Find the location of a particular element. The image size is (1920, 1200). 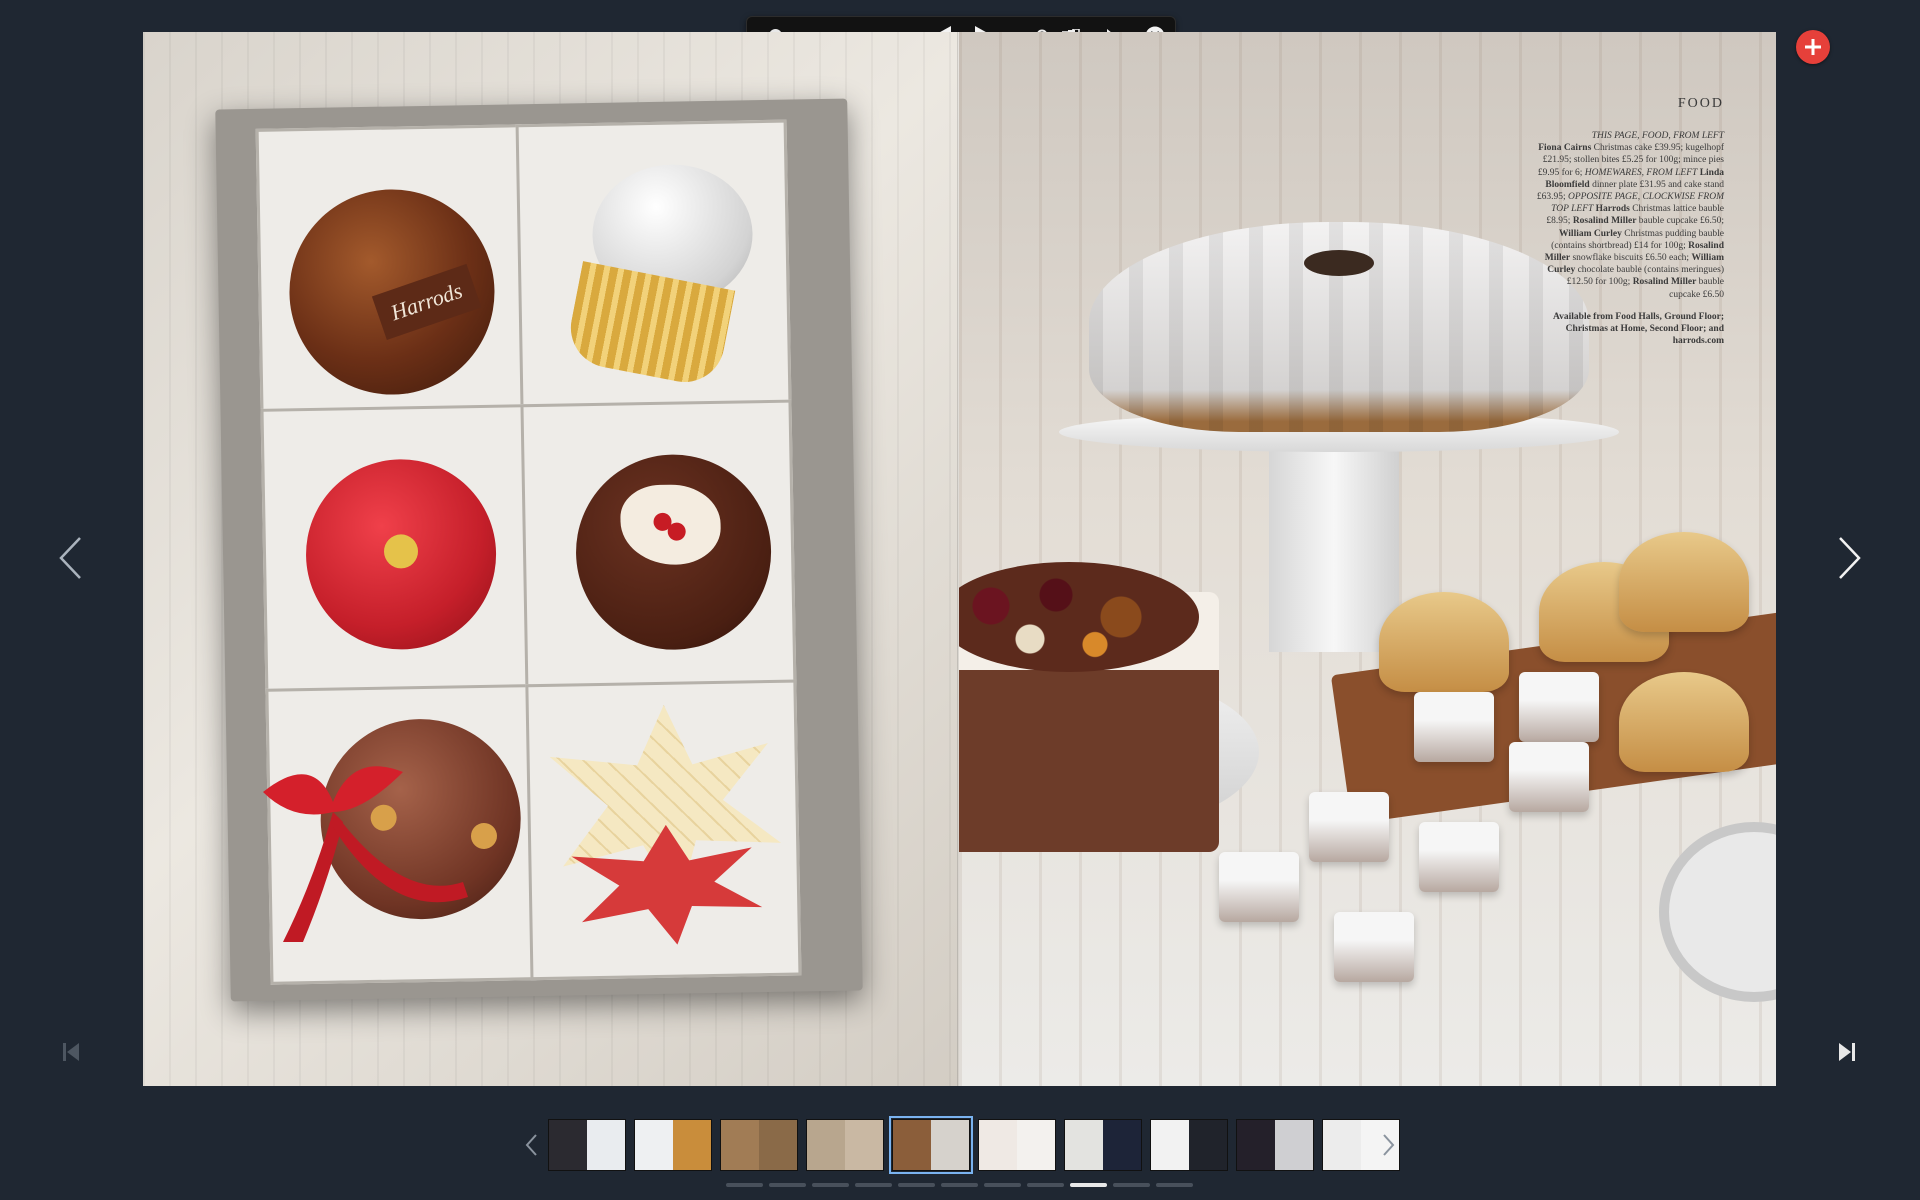

next-page-arrow is located at coordinates (1850, 560).